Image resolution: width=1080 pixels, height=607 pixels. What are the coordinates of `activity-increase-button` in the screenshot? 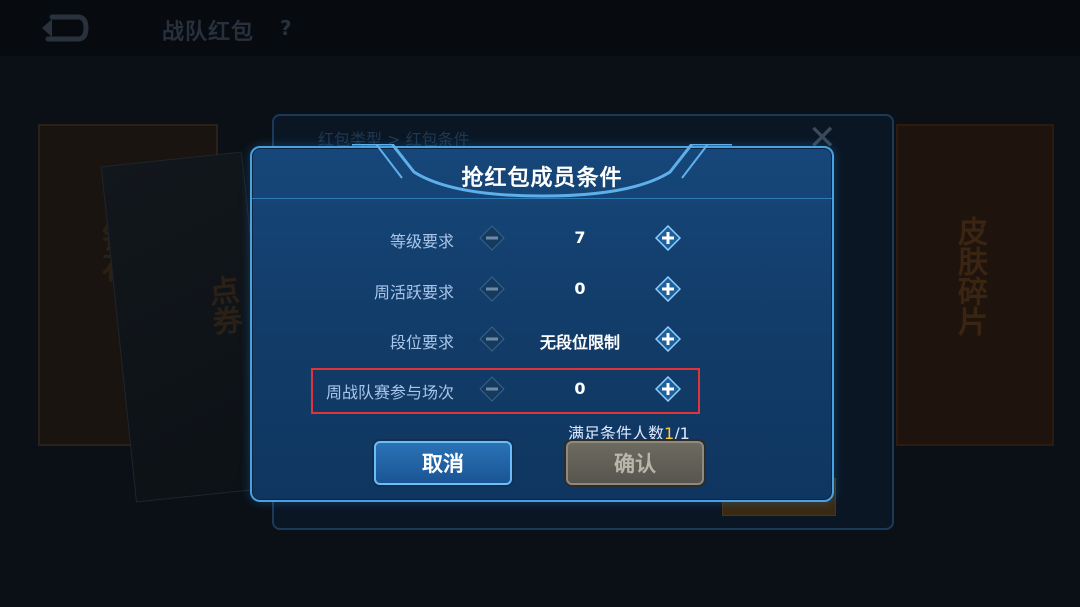 It's located at (668, 289).